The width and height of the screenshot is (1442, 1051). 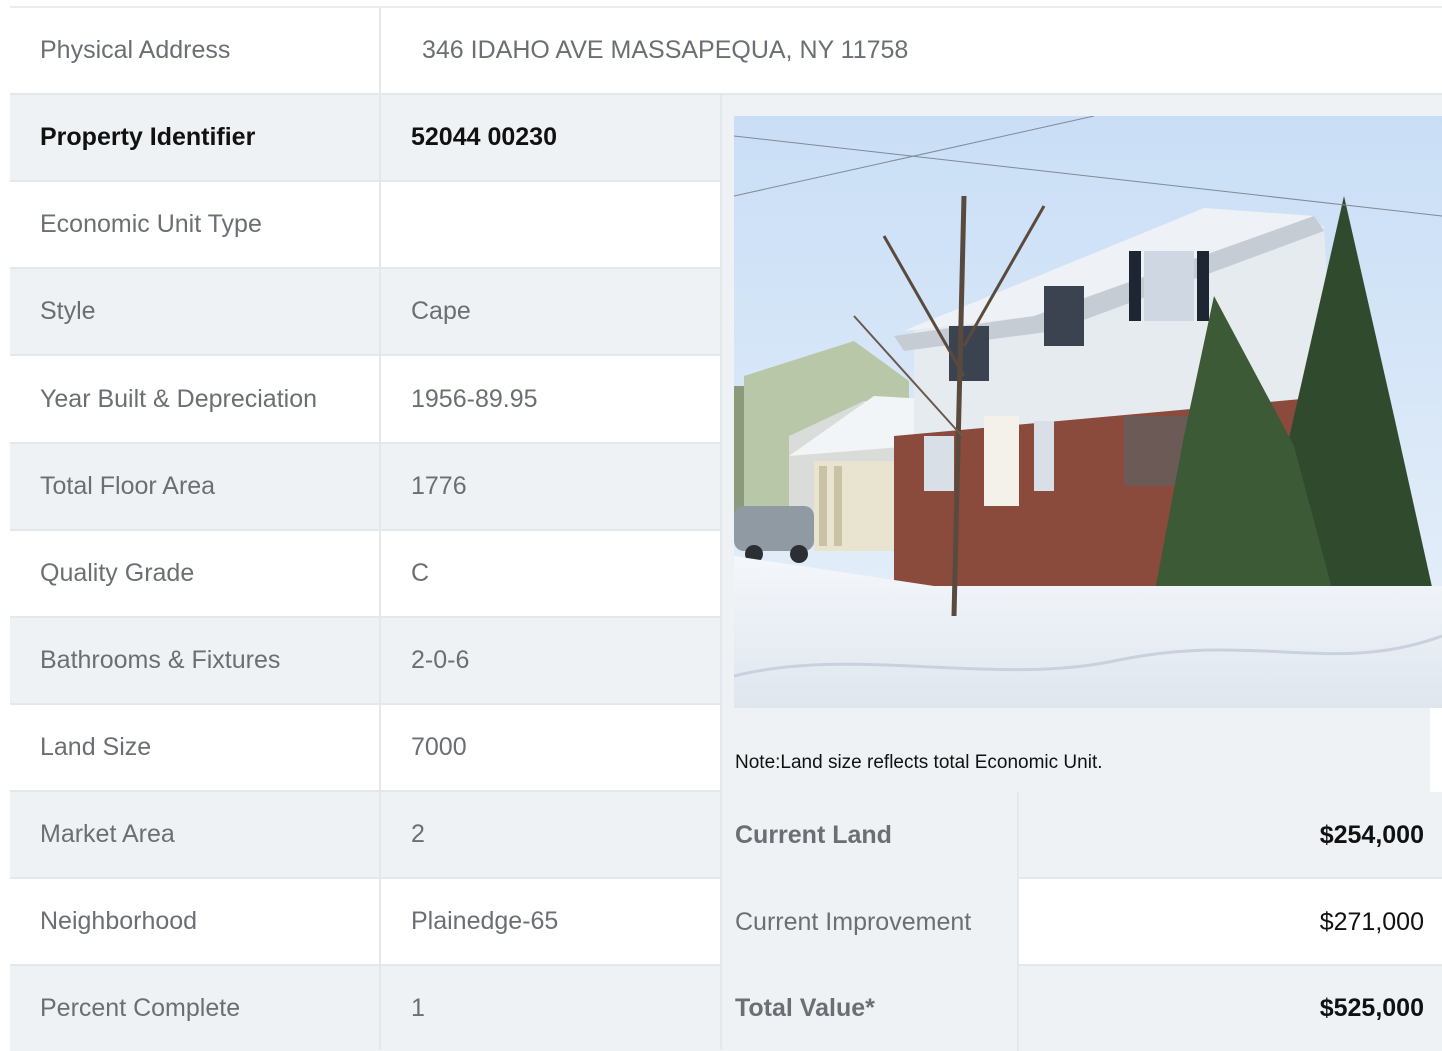 What do you see at coordinates (1229, 835) in the screenshot?
I see `value-current-land: $254,000` at bounding box center [1229, 835].